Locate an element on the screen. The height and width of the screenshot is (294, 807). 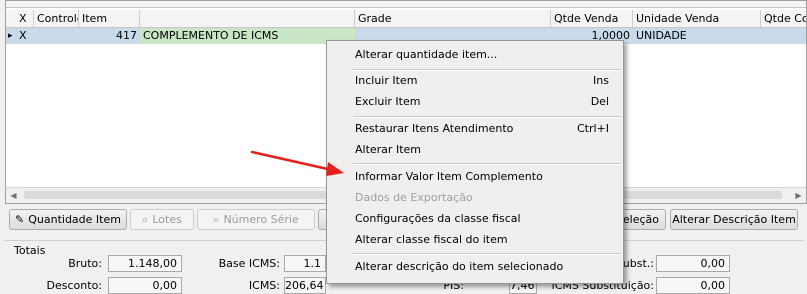
subst-field: 0,00 is located at coordinates (693, 263).